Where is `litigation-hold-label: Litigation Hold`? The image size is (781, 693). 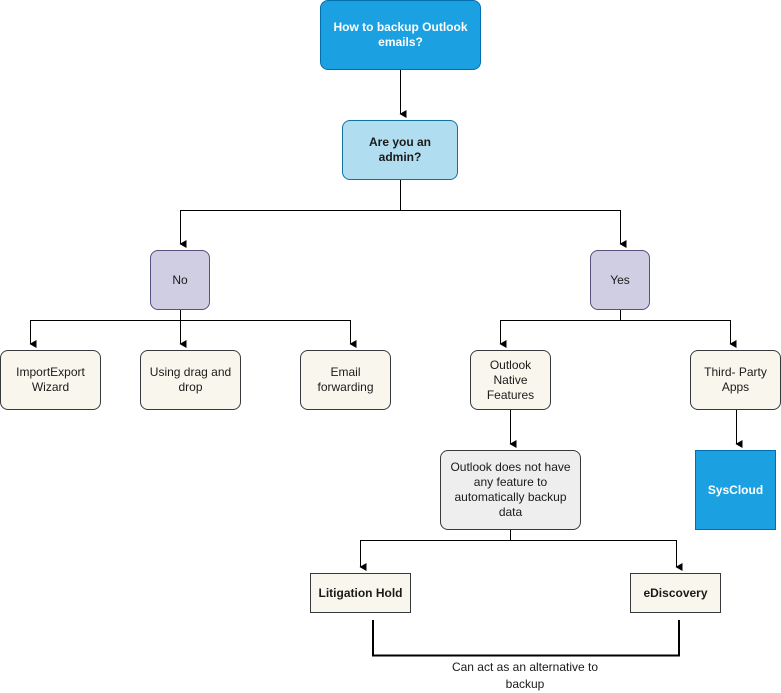 litigation-hold-label: Litigation Hold is located at coordinates (360, 592).